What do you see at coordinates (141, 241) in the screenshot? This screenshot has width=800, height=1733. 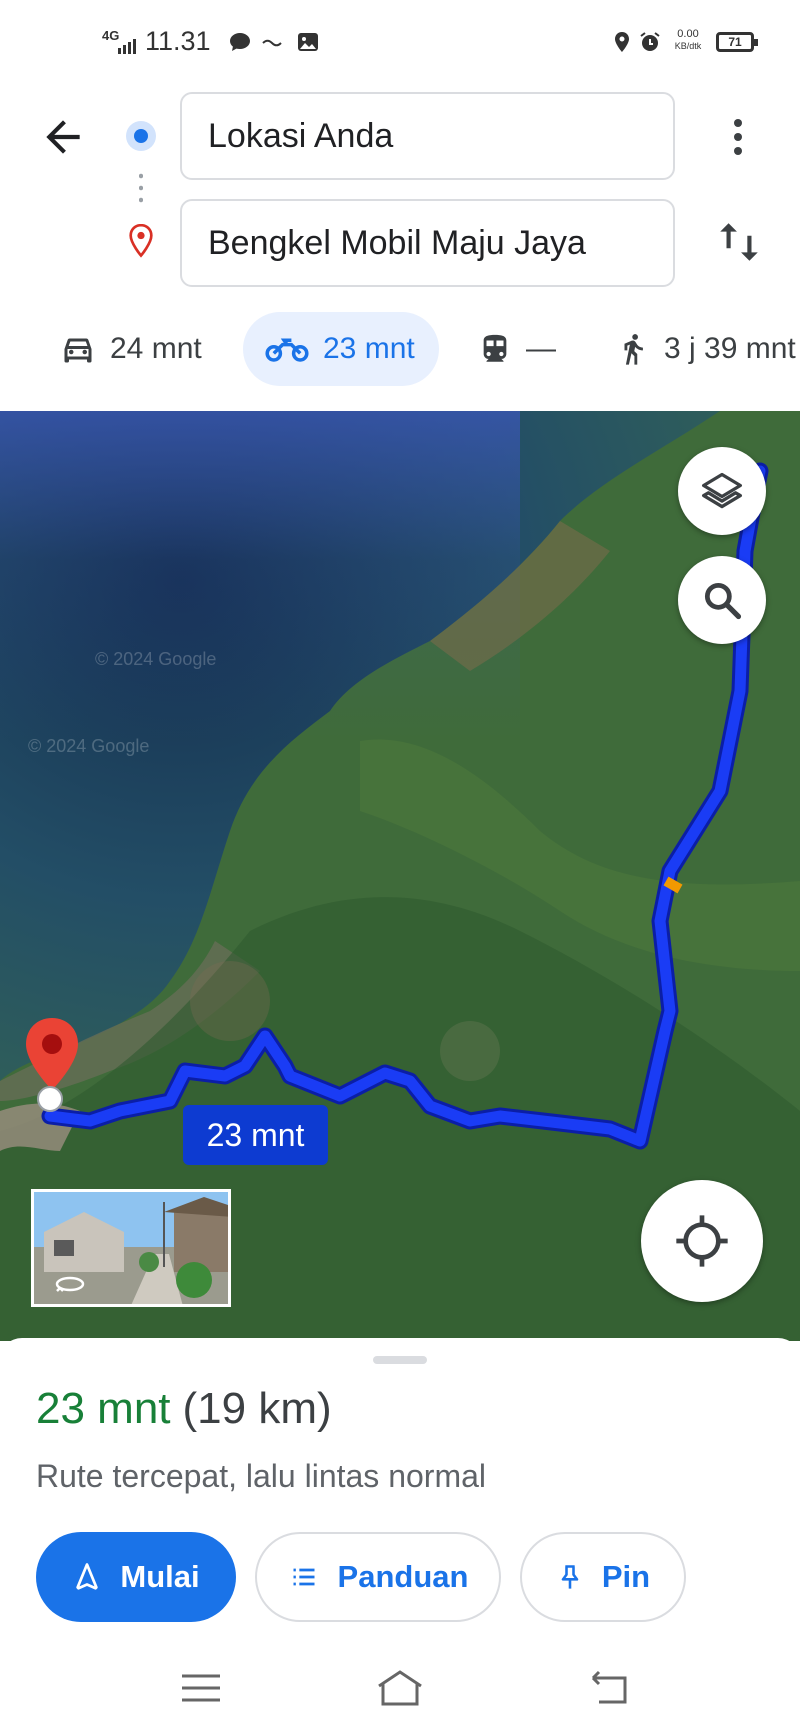 I see `destination-pin-icon` at bounding box center [141, 241].